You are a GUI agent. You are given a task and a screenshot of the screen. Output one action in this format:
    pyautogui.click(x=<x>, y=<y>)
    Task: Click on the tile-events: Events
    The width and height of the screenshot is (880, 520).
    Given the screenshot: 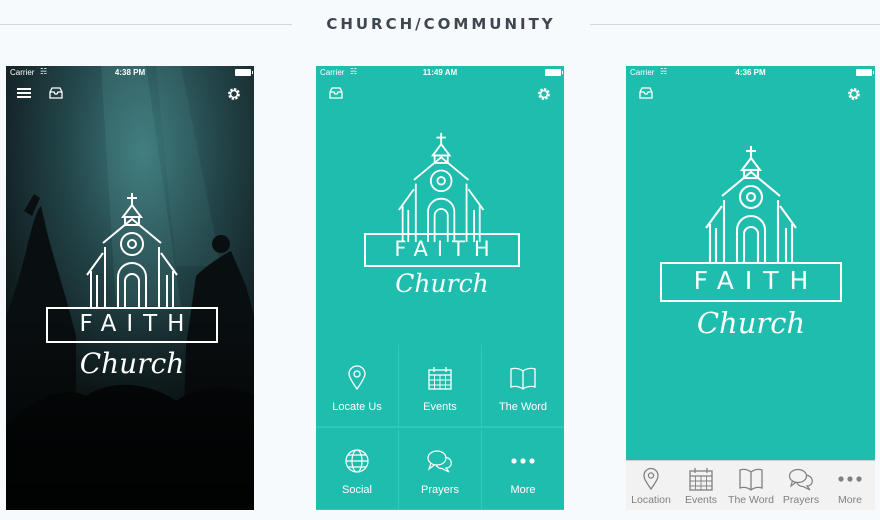 What is the action you would take?
    pyautogui.click(x=440, y=385)
    